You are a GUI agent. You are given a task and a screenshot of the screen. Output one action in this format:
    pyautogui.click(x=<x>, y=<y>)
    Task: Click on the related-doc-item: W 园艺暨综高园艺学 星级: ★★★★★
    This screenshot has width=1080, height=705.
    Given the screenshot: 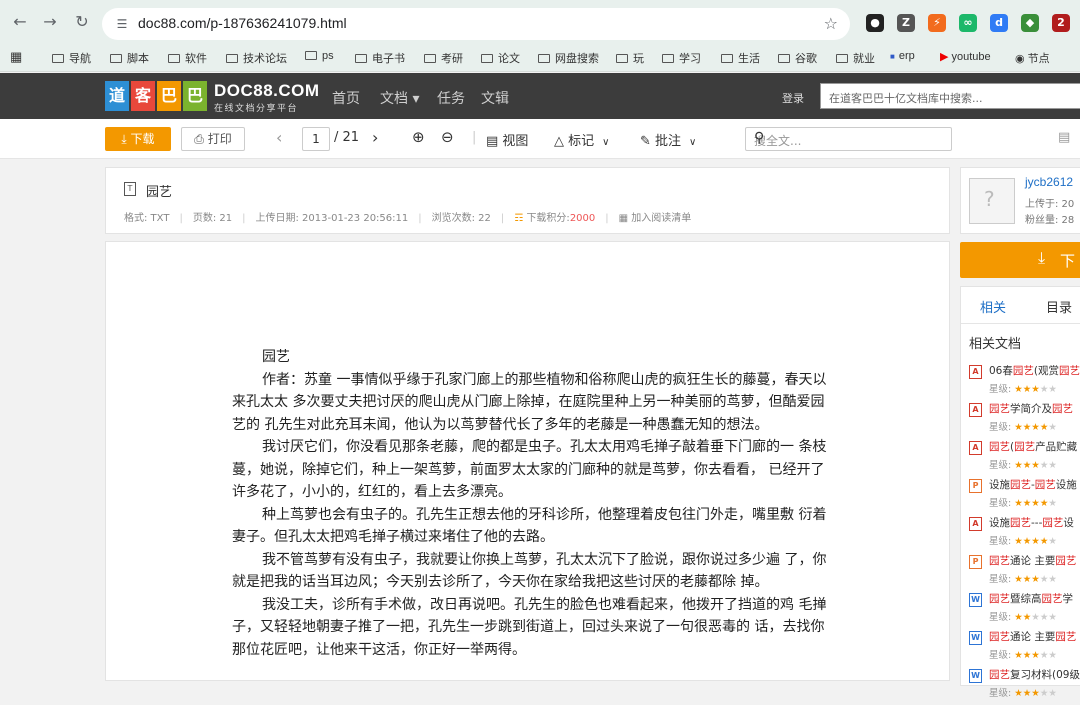 What is the action you would take?
    pyautogui.click(x=1024, y=610)
    